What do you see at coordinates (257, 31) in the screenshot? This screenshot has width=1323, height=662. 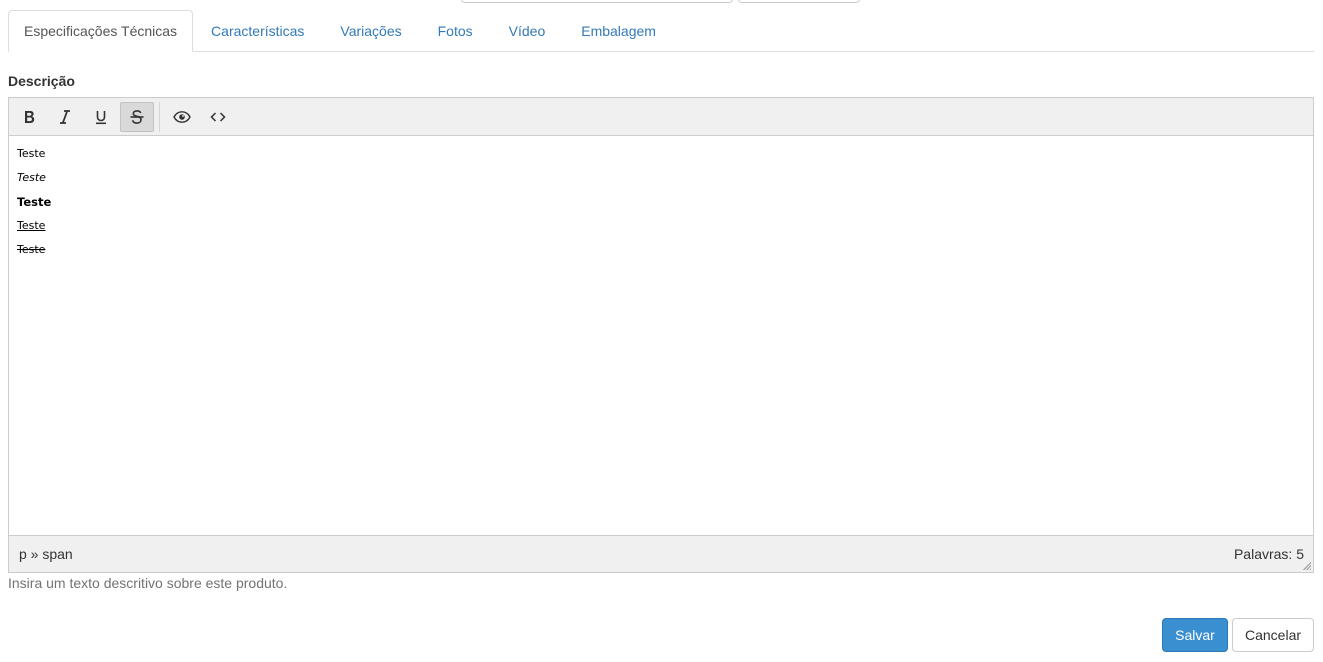 I see `tab-caracteristicas: Características` at bounding box center [257, 31].